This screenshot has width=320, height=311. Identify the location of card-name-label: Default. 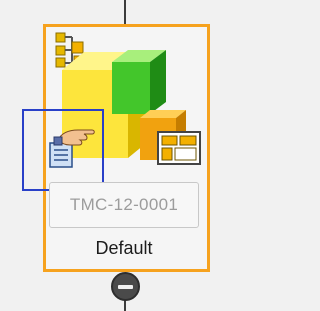
(124, 247).